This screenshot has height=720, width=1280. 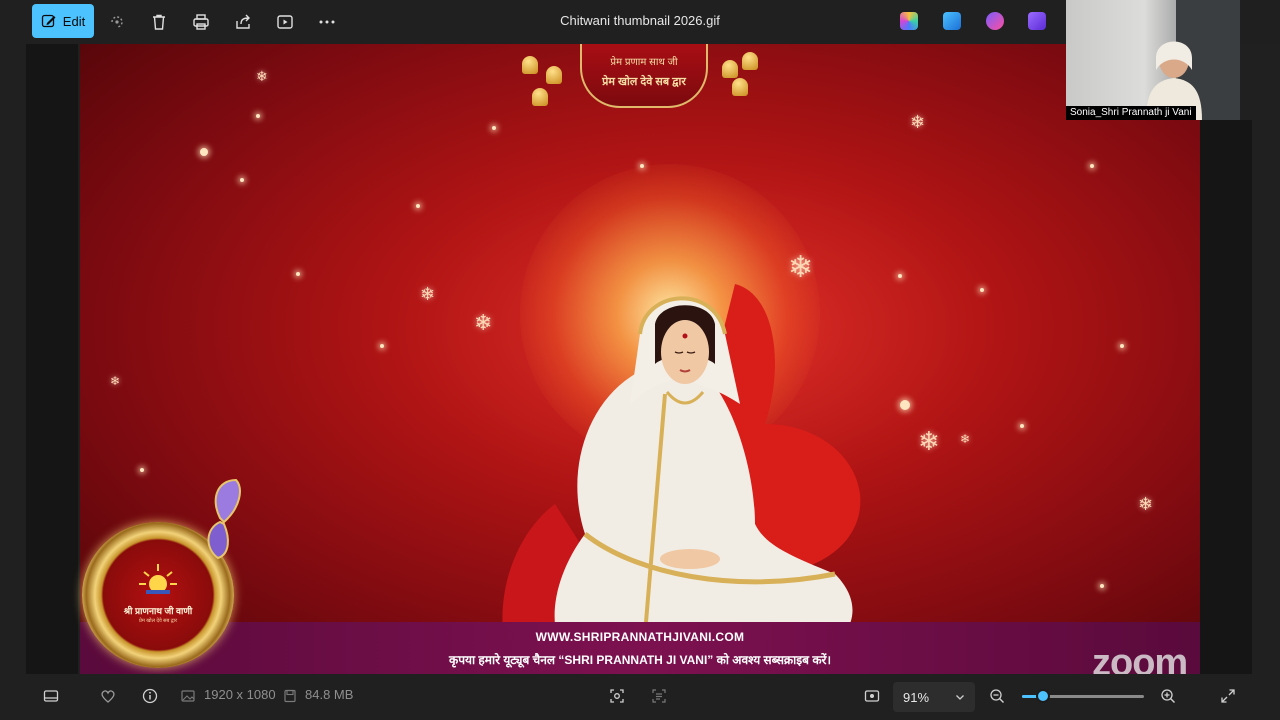 I want to click on logo-subtitle: प्रेम खोल देवे सब द्वार, so click(x=158, y=621).